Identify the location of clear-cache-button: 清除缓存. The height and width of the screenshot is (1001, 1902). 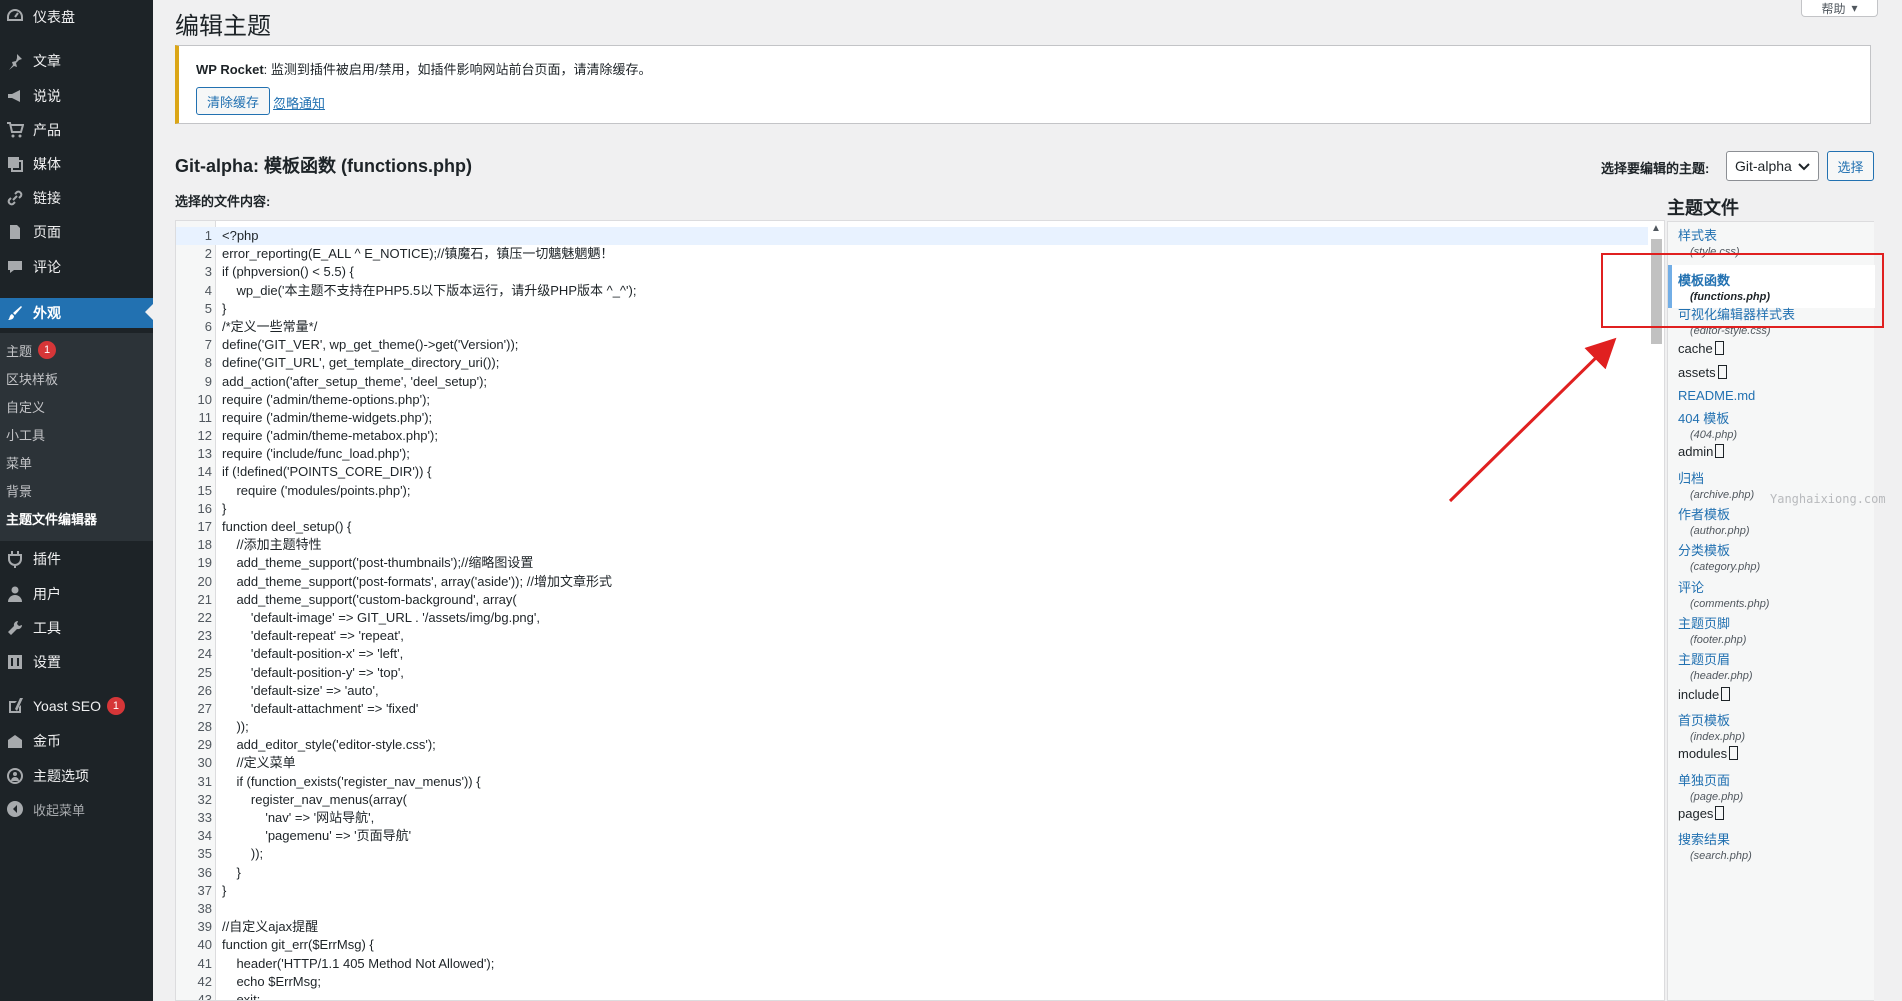
(233, 101).